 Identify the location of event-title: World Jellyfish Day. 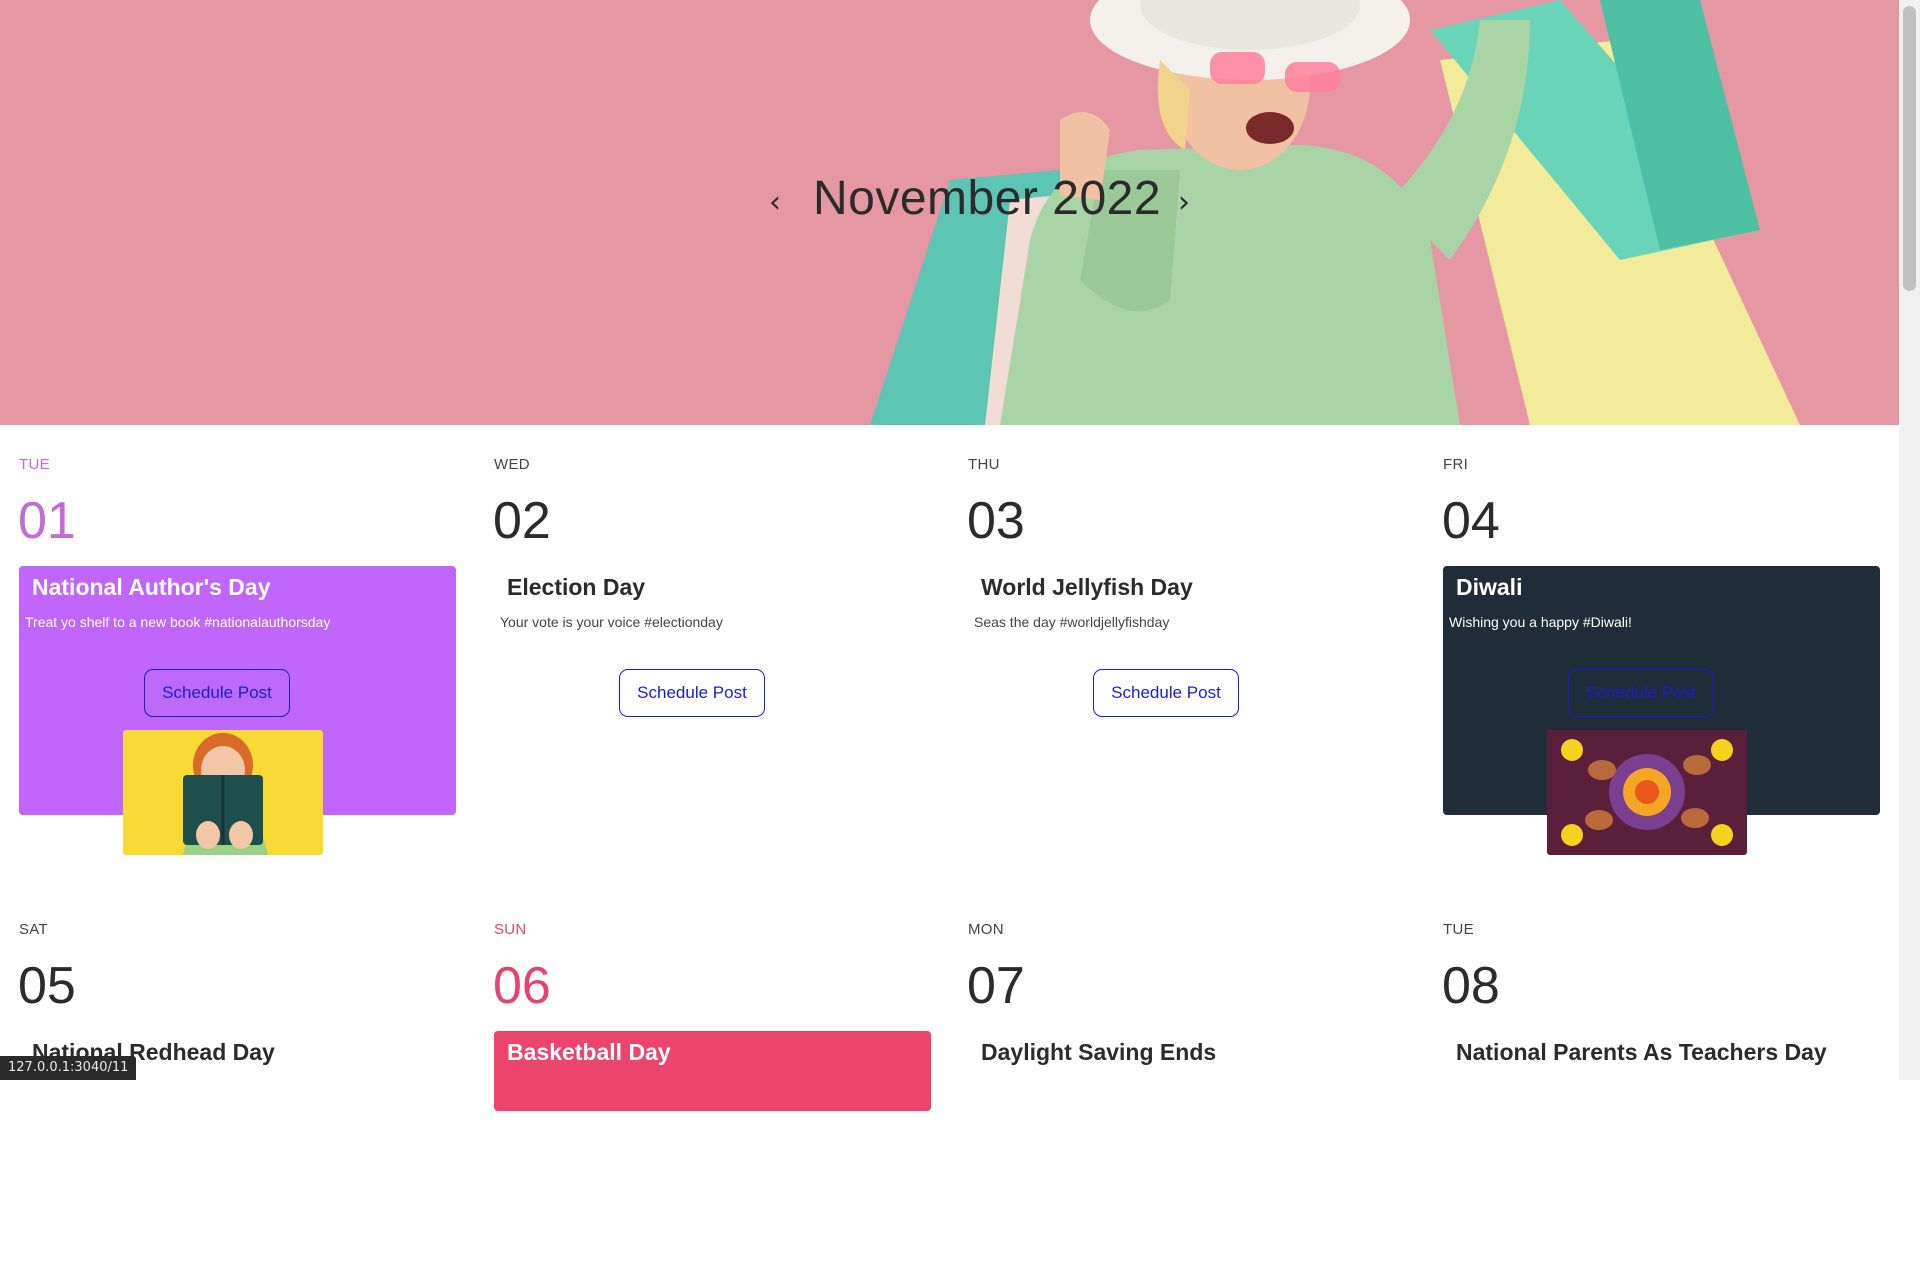
(1087, 587).